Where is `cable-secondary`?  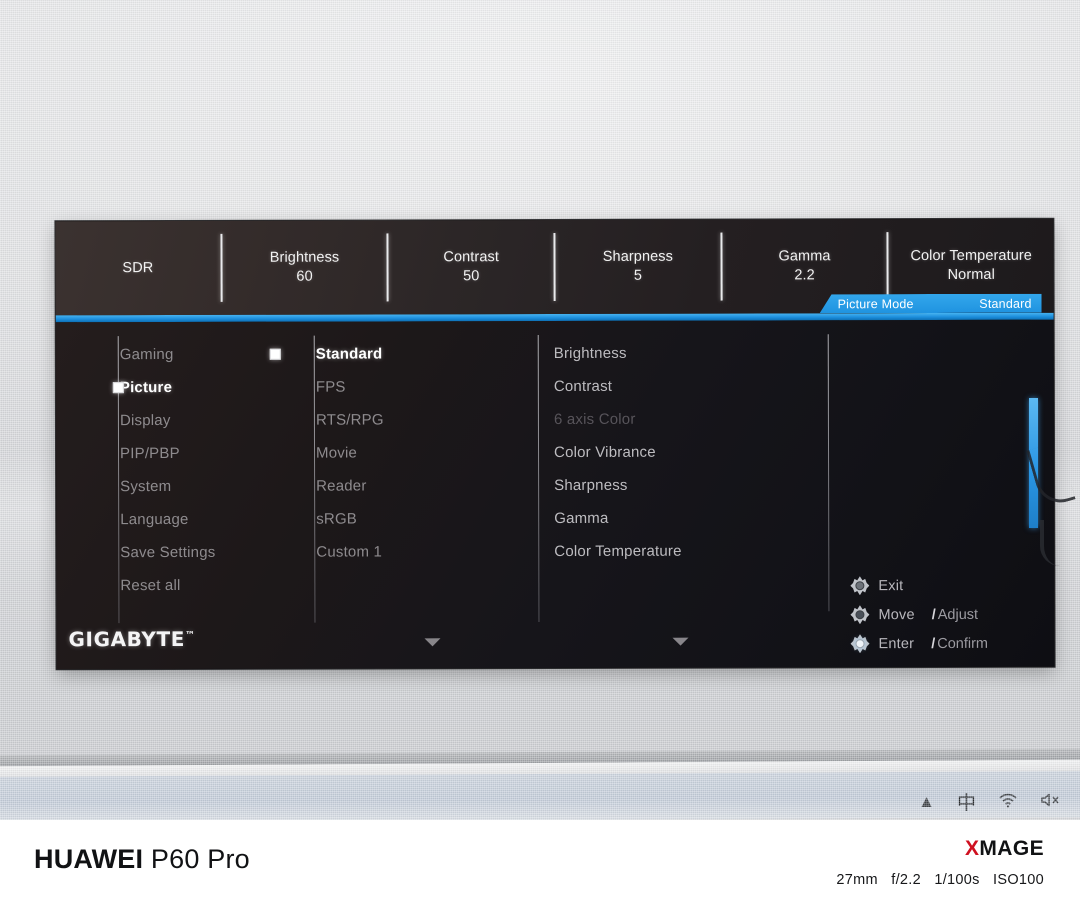 cable-secondary is located at coordinates (1053, 543).